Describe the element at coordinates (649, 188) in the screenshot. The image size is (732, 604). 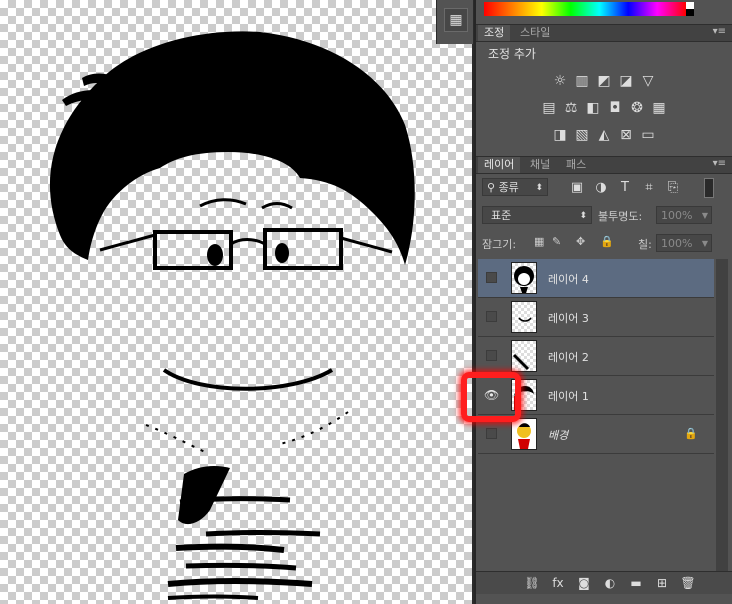
I see `filter-shape-icon: ⌗` at that location.